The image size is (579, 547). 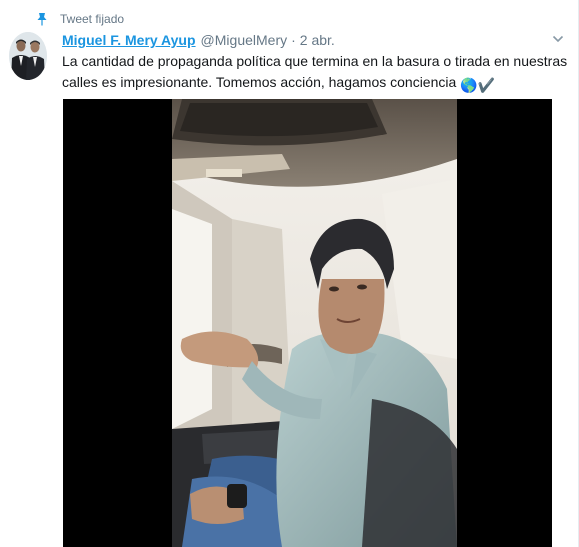 I want to click on pinned-tweet-indicator: Tweet fijado, so click(x=80, y=19).